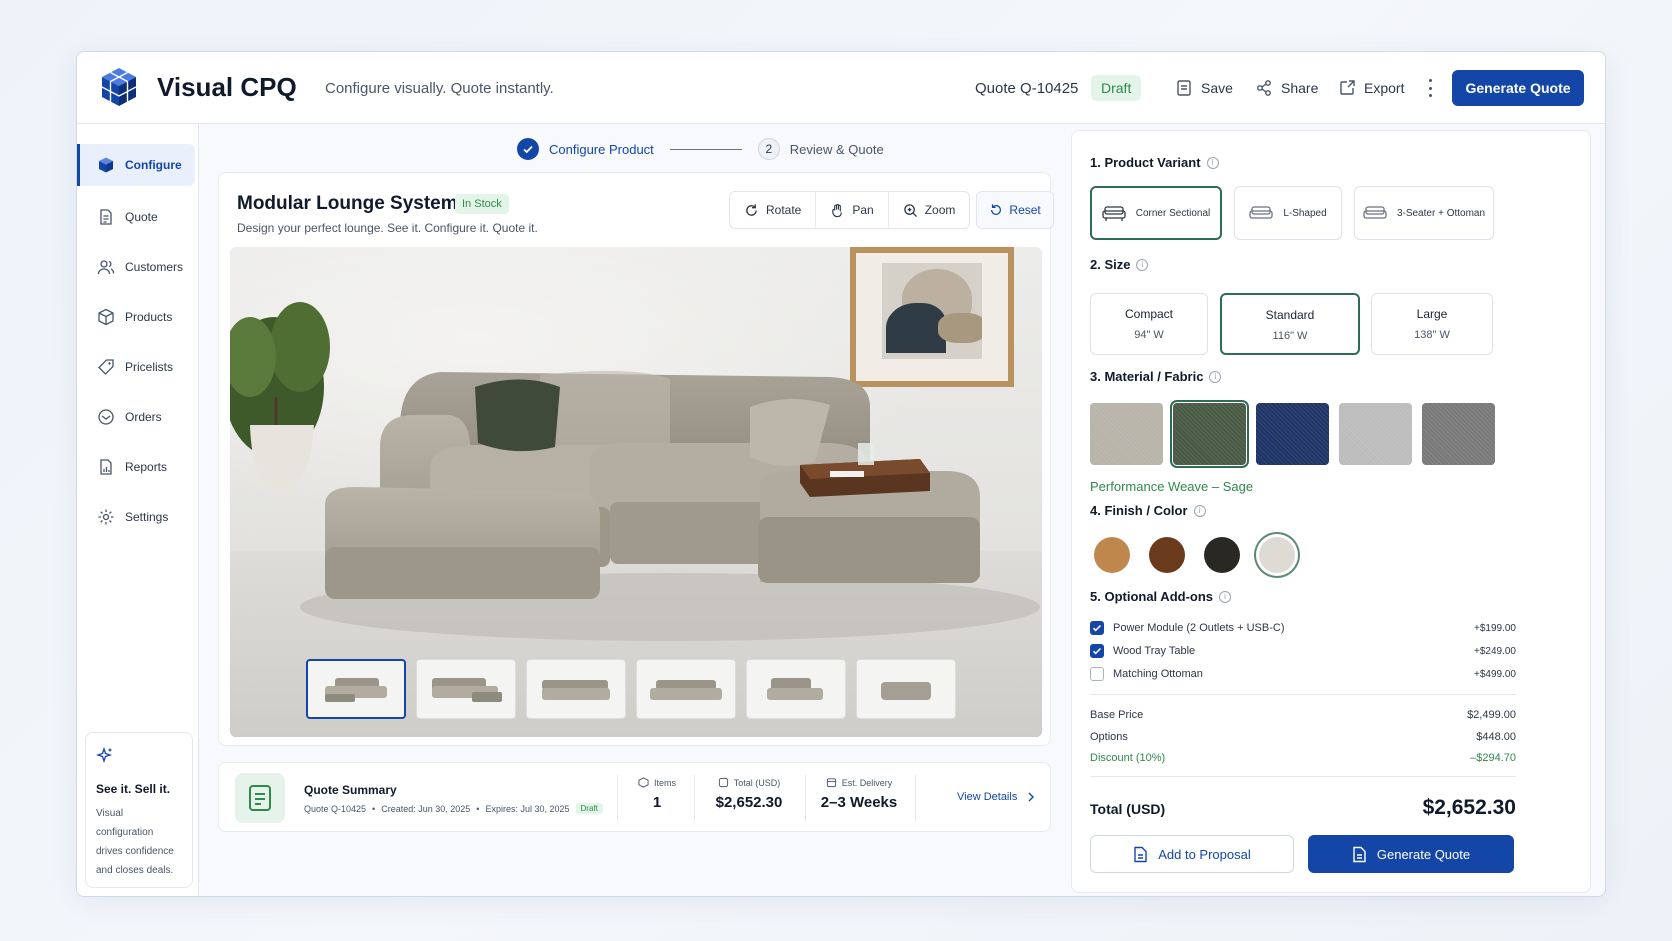  Describe the element at coordinates (1112, 555) in the screenshot. I see `finish-swatch-natural-oak` at that location.